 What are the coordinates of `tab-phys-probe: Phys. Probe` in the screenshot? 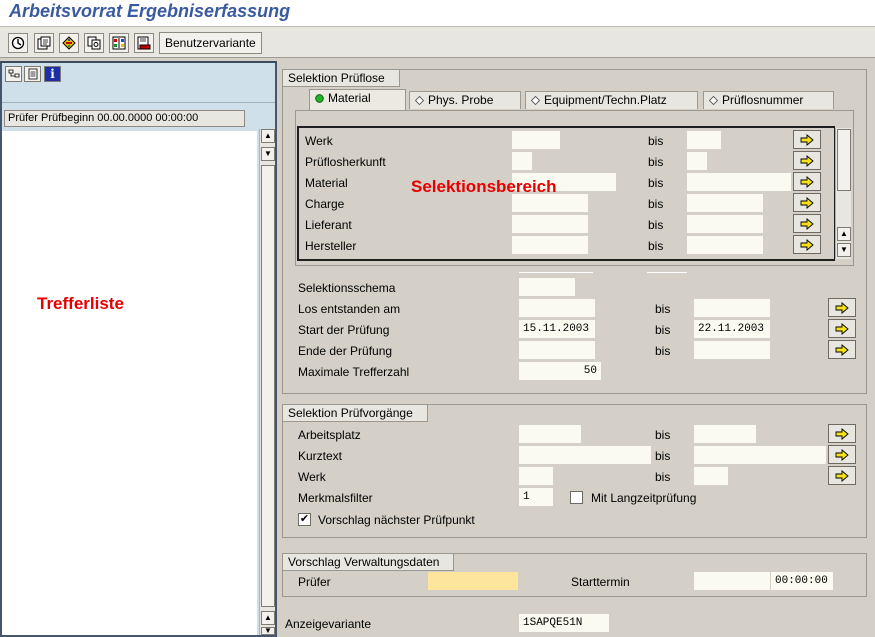 It's located at (465, 100).